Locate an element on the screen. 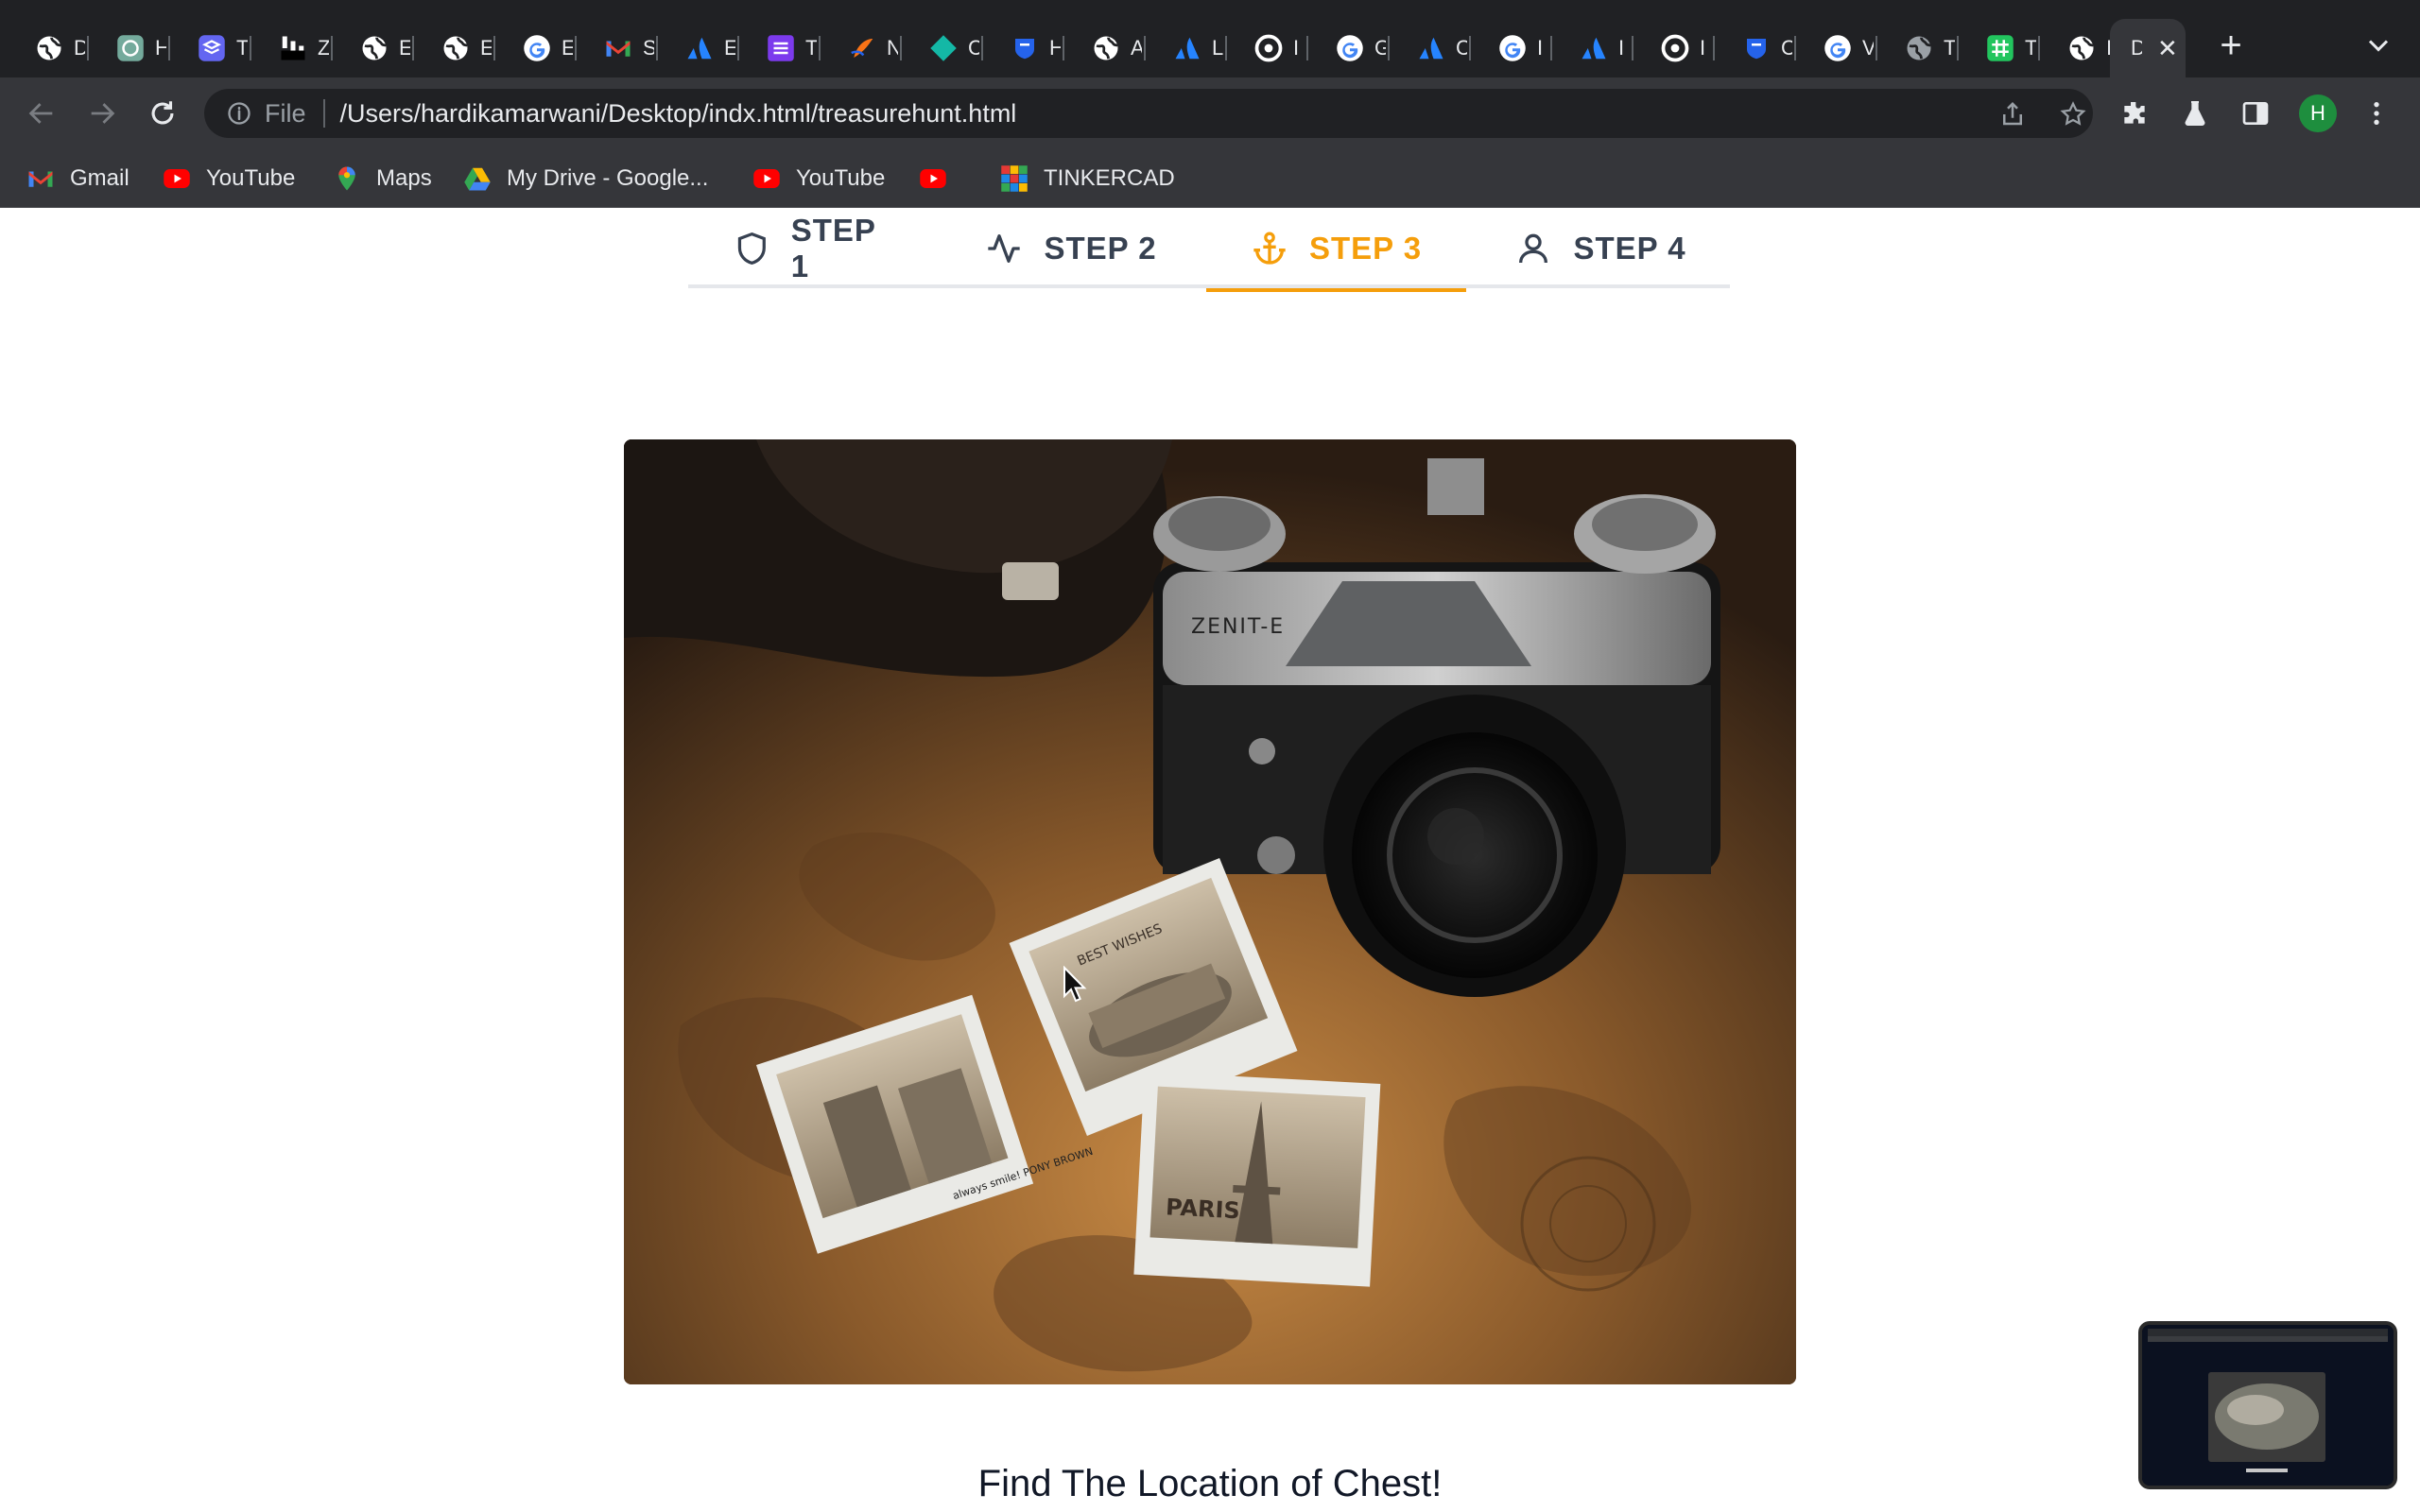 The width and height of the screenshot is (2420, 1512). profile-avatar: H is located at coordinates (2318, 113).